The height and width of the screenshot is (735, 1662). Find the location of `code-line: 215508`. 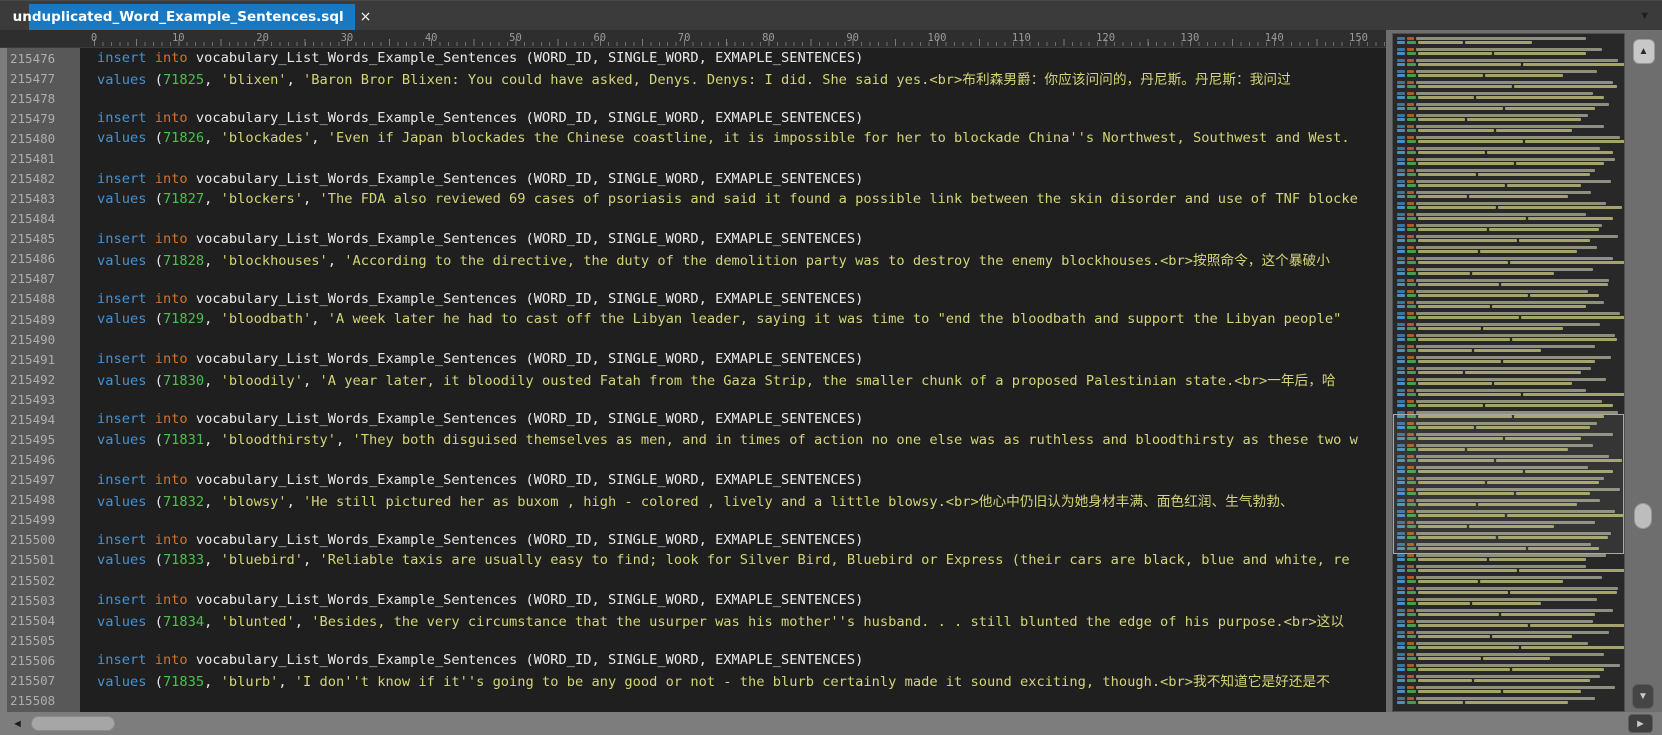

code-line: 215508 is located at coordinates (693, 701).